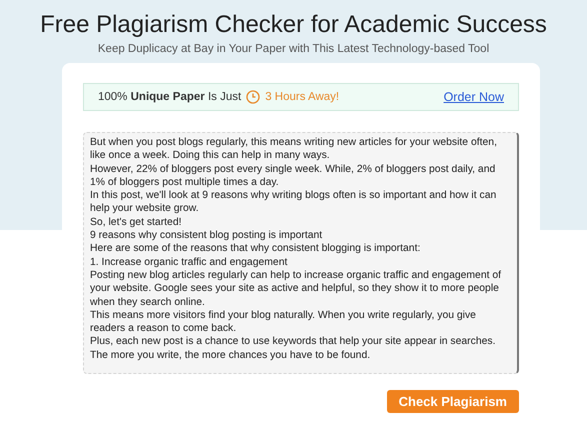 The image size is (587, 423). Describe the element at coordinates (283, 322) in the screenshot. I see `paragraph: This means more visitors find your blog naturally. When you write regularly, you give readers a reason to come back.` at that location.